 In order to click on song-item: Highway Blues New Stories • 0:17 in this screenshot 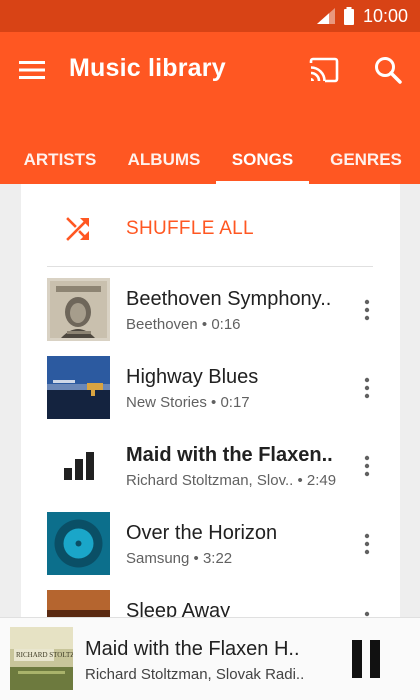, I will do `click(210, 387)`.